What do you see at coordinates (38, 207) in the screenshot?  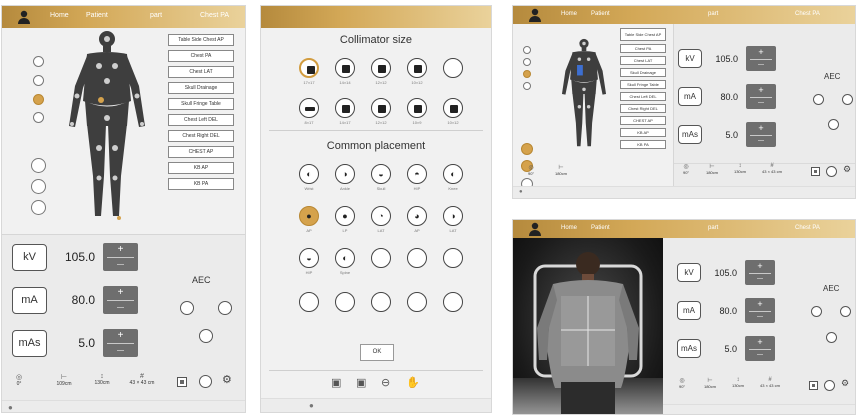 I see `edit-icon` at bounding box center [38, 207].